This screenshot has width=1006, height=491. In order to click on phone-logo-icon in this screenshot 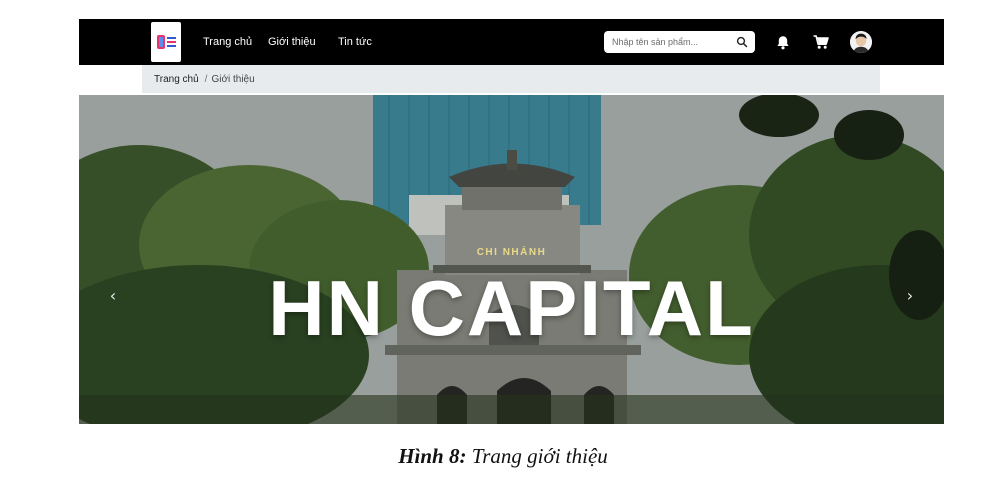, I will do `click(160, 42)`.